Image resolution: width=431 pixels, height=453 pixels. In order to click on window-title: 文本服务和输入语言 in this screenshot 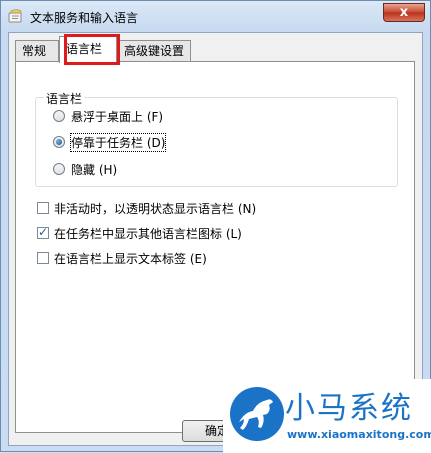, I will do `click(84, 18)`.